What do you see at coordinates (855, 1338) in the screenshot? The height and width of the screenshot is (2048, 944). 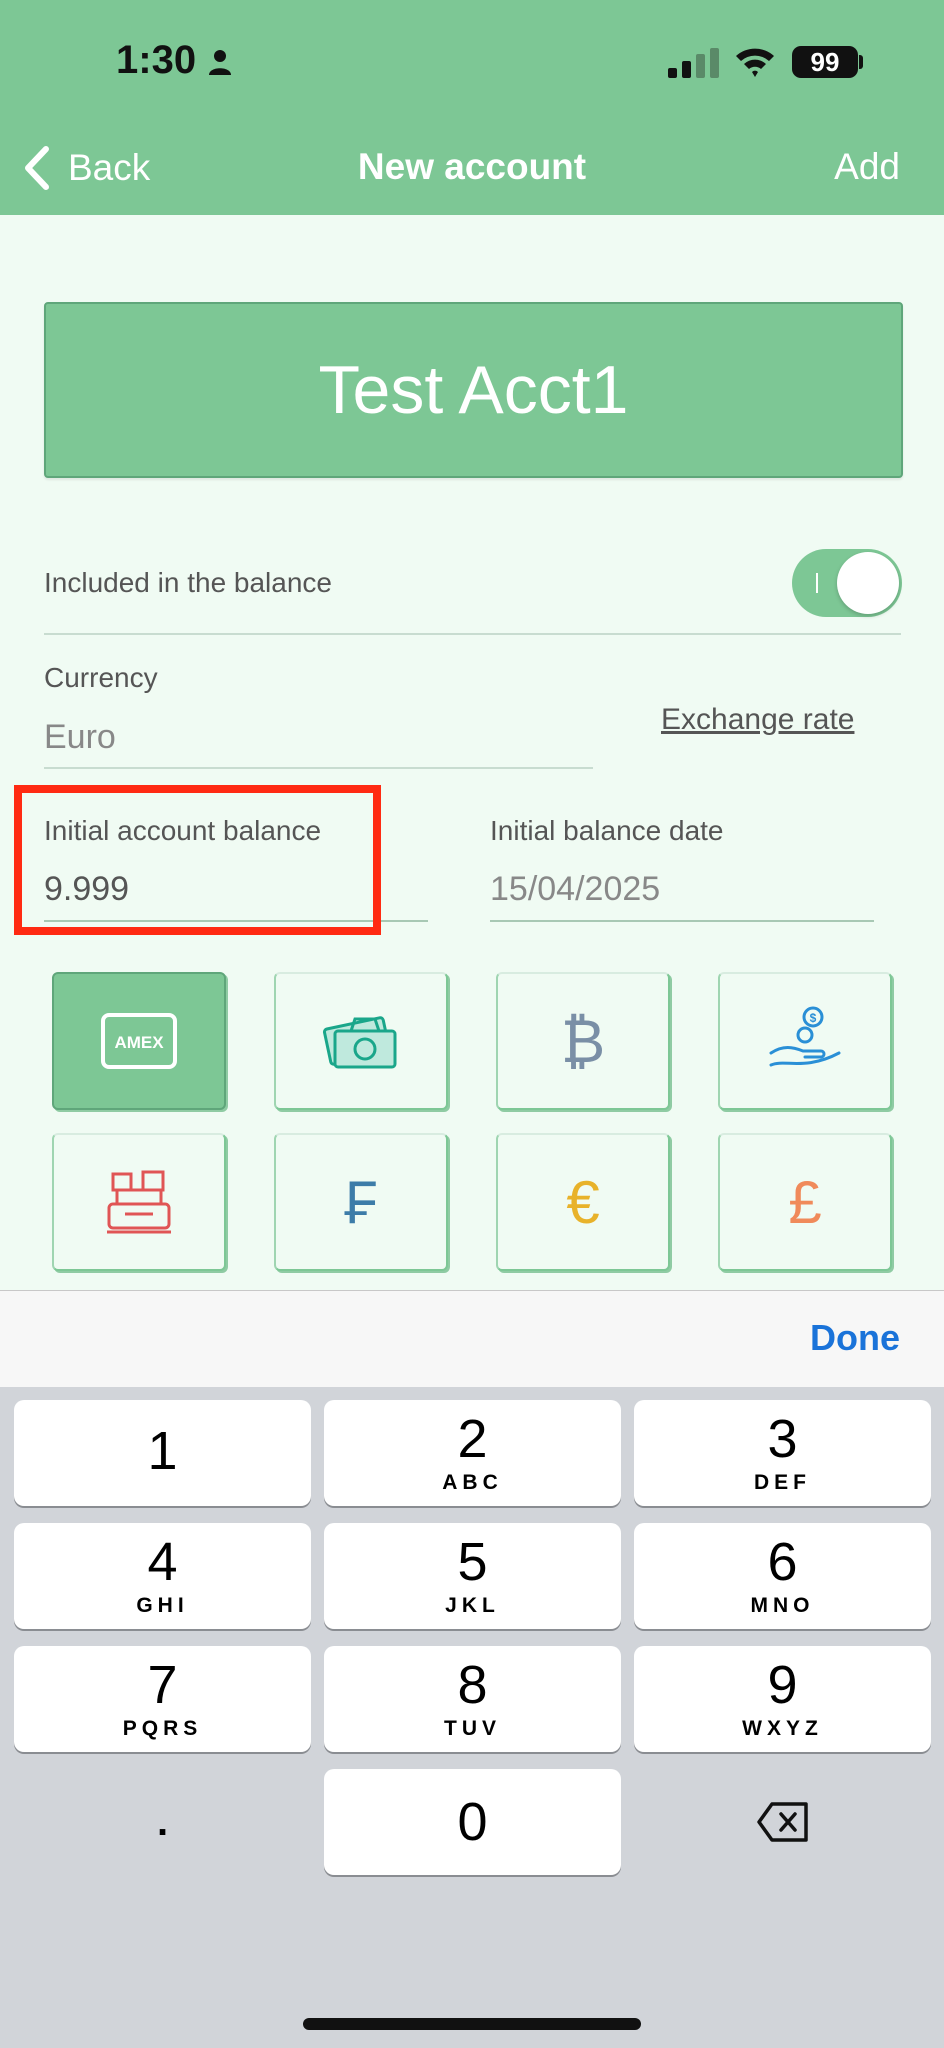 I see `done-button: Done` at bounding box center [855, 1338].